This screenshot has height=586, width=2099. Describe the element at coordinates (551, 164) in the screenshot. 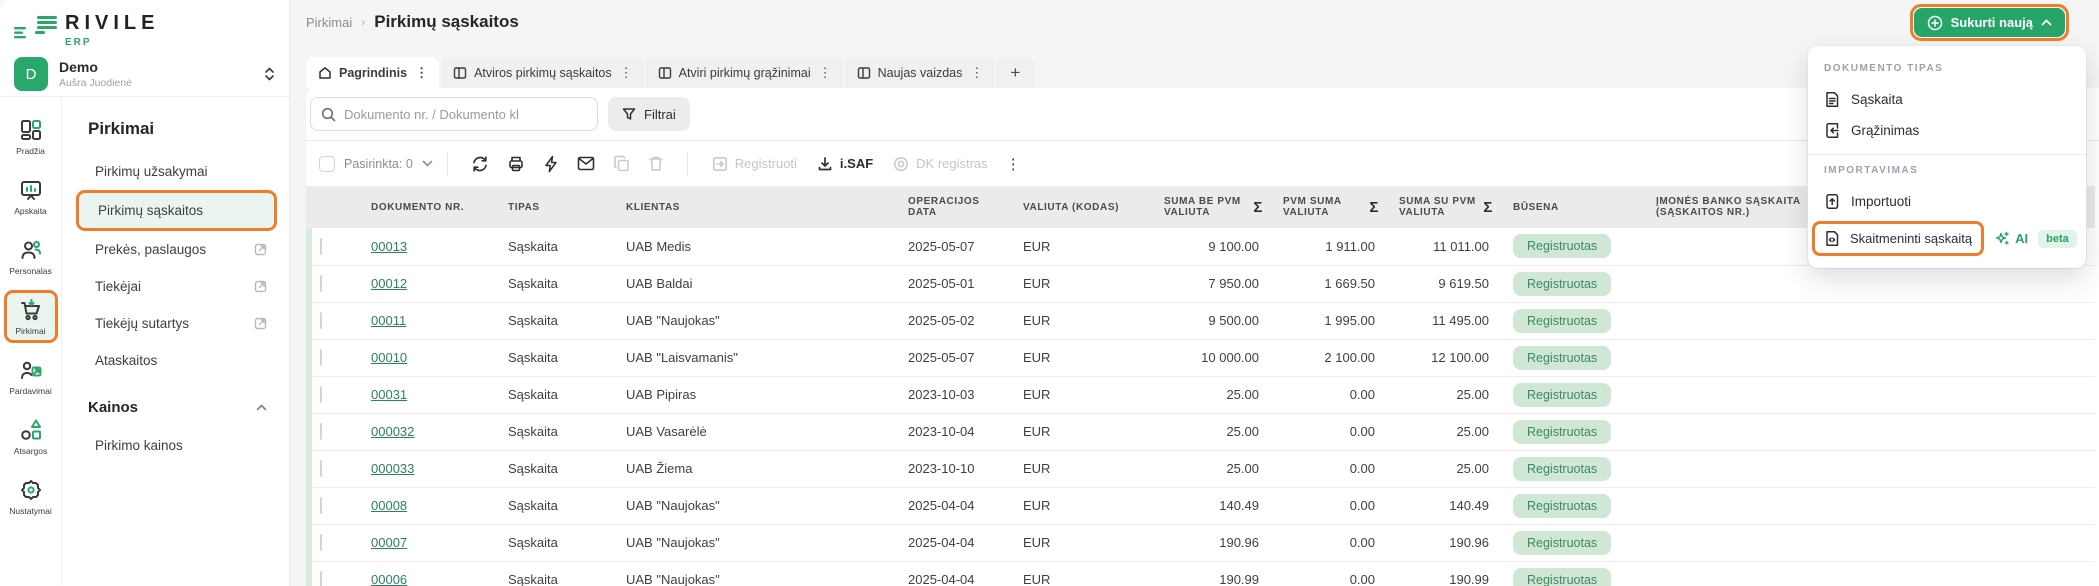

I see `lightning-icon` at that location.